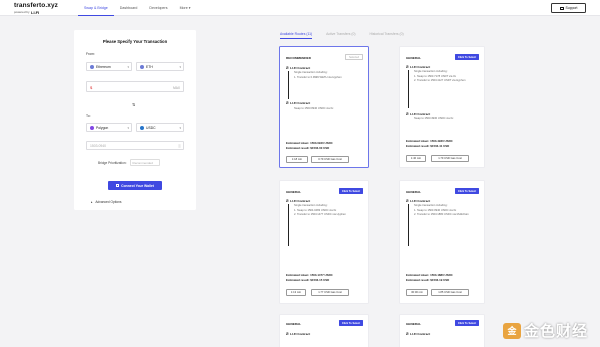  I want to click on support-button: Support, so click(568, 8).